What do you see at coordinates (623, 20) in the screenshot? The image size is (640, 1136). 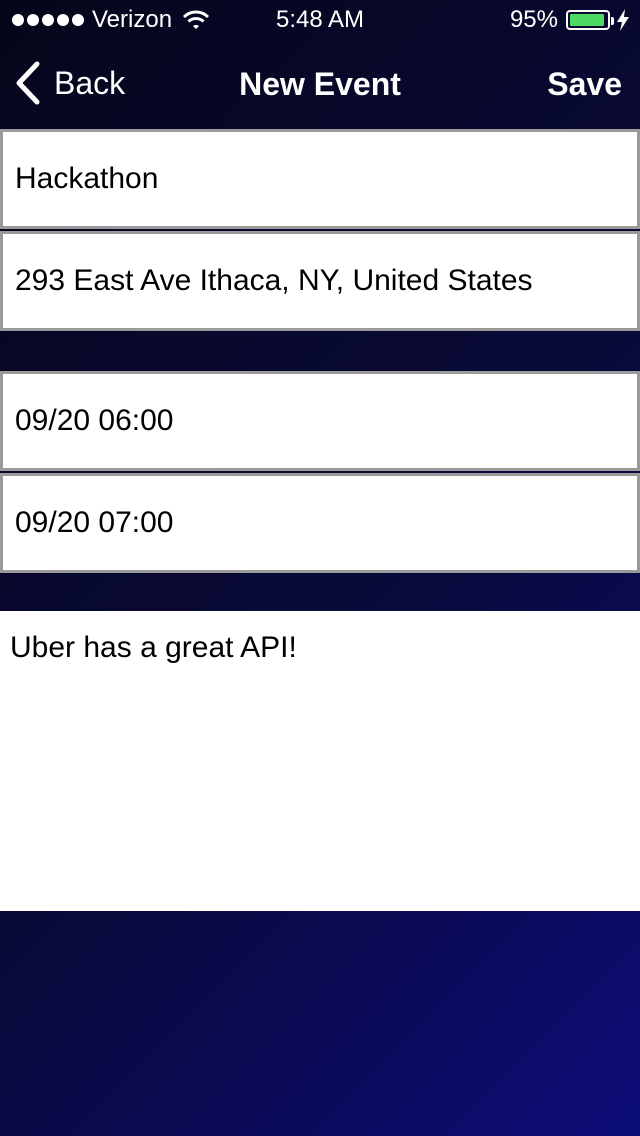 I see `charging-bolt-icon` at bounding box center [623, 20].